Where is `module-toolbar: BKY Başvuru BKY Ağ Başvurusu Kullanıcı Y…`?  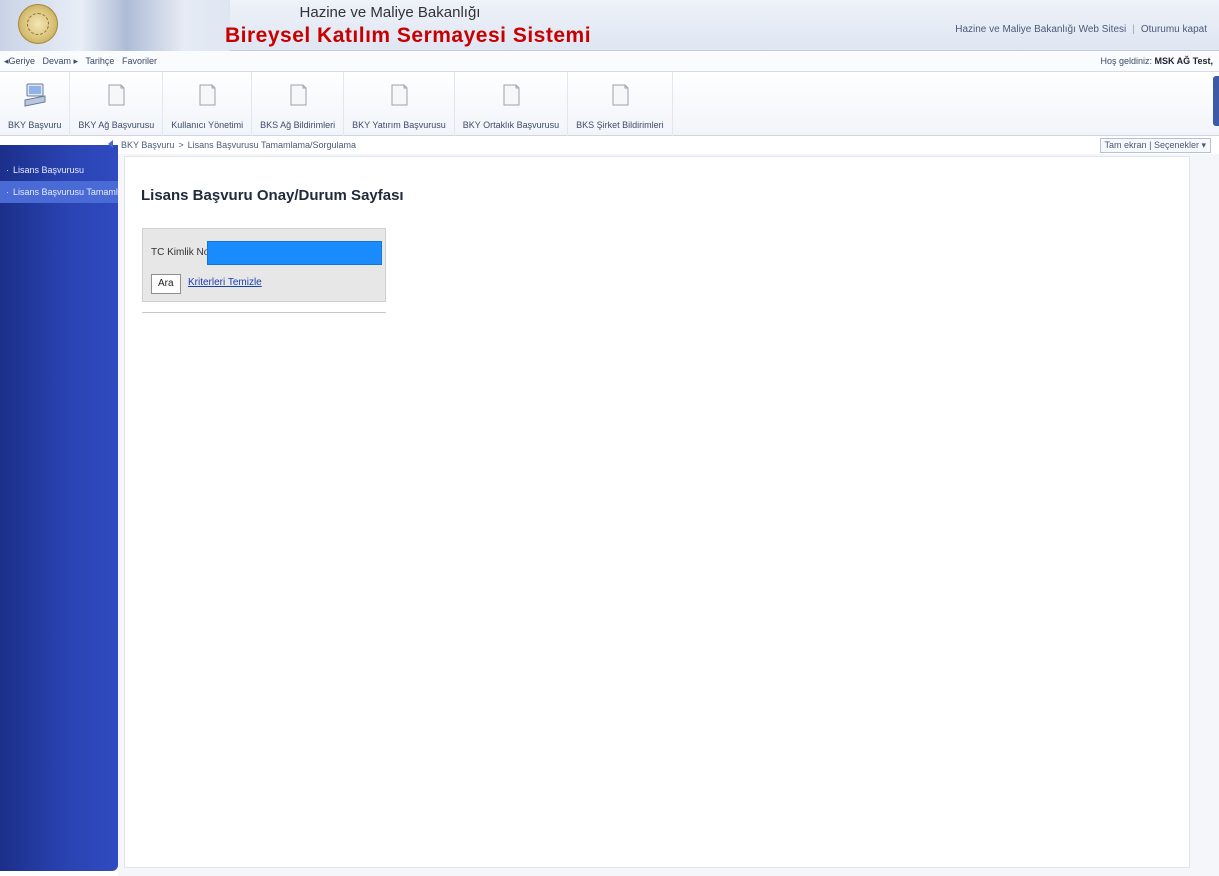 module-toolbar: BKY Başvuru BKY Ağ Başvurusu Kullanıcı Y… is located at coordinates (609, 104).